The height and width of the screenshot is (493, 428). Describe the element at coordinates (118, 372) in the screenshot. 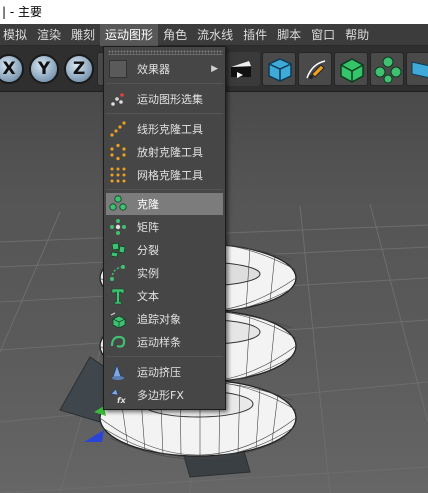

I see `moextrude-icon` at that location.